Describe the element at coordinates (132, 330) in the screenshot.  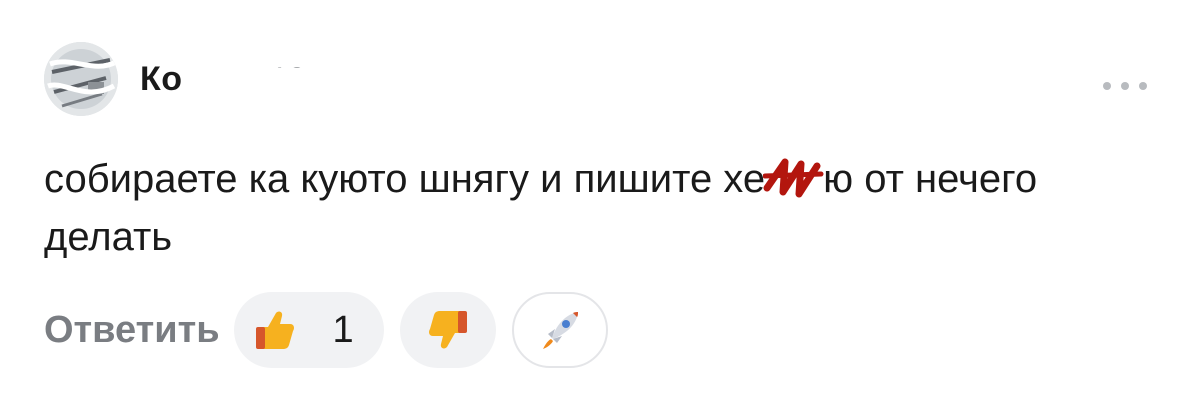
I see `reply-button: Ответить` at that location.